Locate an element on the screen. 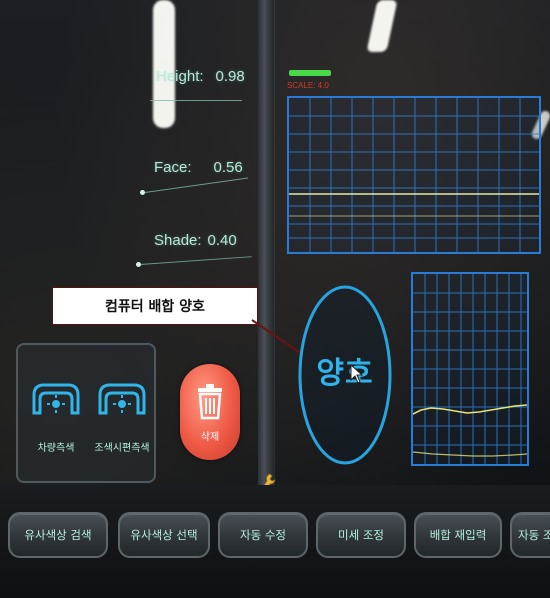 This screenshot has height=598, width=550. face-value: 0.56 is located at coordinates (228, 167).